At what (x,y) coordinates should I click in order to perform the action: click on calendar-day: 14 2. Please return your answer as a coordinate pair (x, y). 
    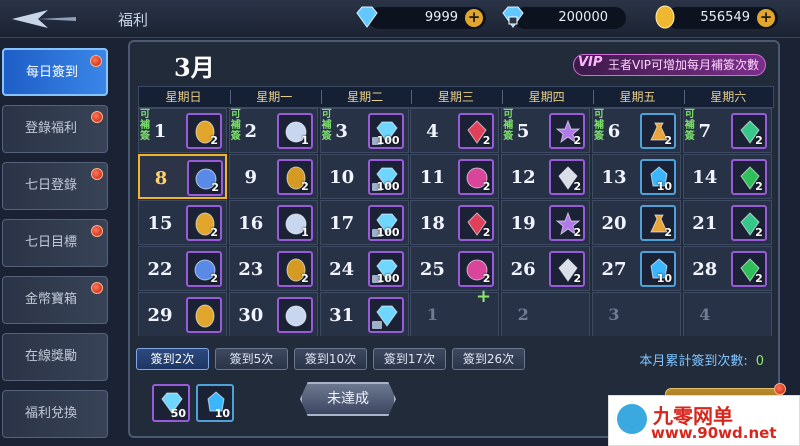
    Looking at the image, I should click on (727, 176).